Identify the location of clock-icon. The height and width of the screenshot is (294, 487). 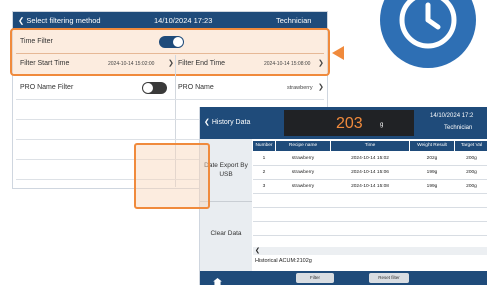
(428, 34).